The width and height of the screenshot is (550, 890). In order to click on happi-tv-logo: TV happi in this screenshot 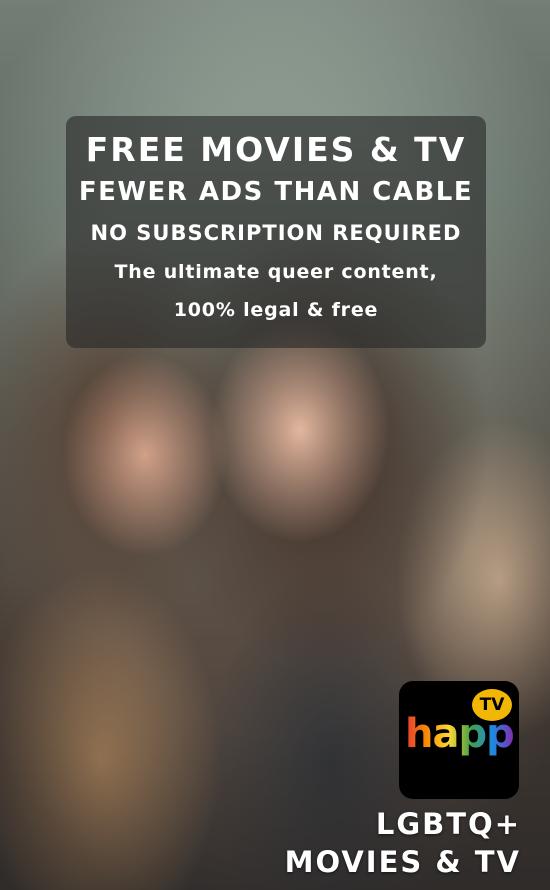, I will do `click(463, 740)`.